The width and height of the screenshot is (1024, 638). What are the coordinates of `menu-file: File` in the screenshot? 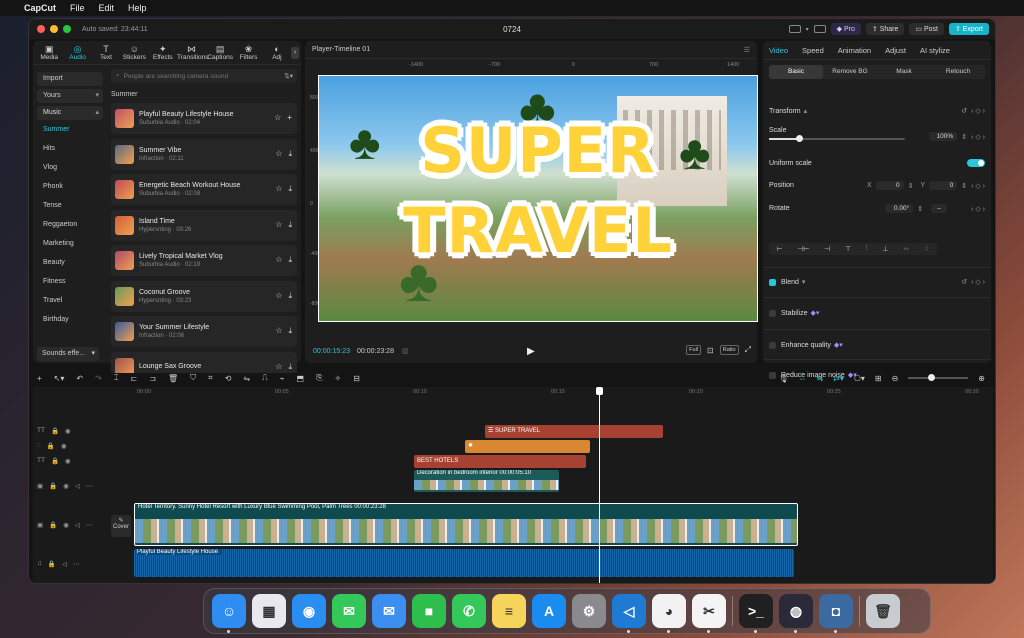 It's located at (77, 8).